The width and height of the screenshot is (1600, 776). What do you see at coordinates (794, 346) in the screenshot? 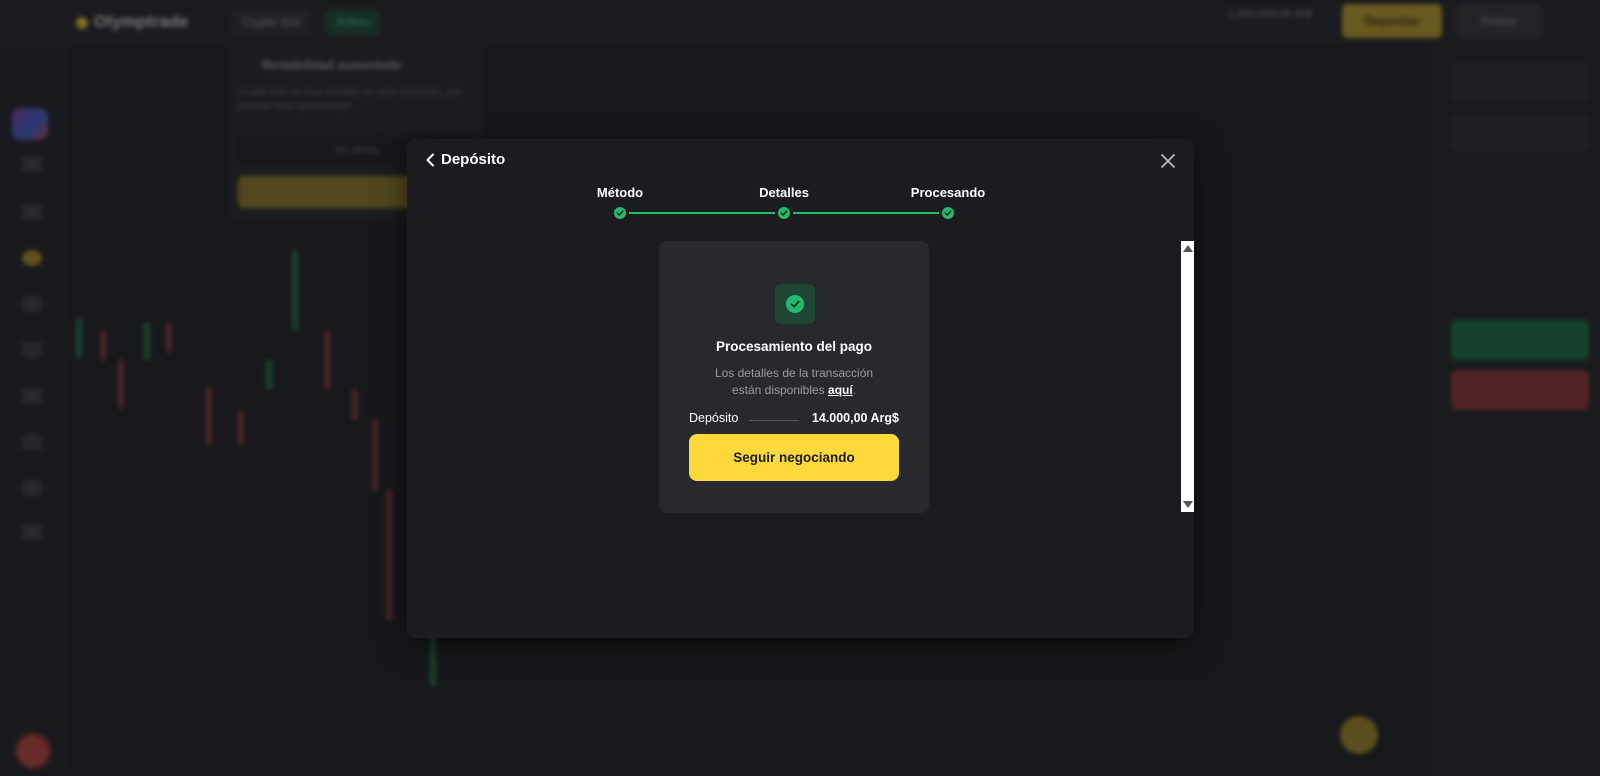
I see `card-title: Procesamiento del pago` at bounding box center [794, 346].